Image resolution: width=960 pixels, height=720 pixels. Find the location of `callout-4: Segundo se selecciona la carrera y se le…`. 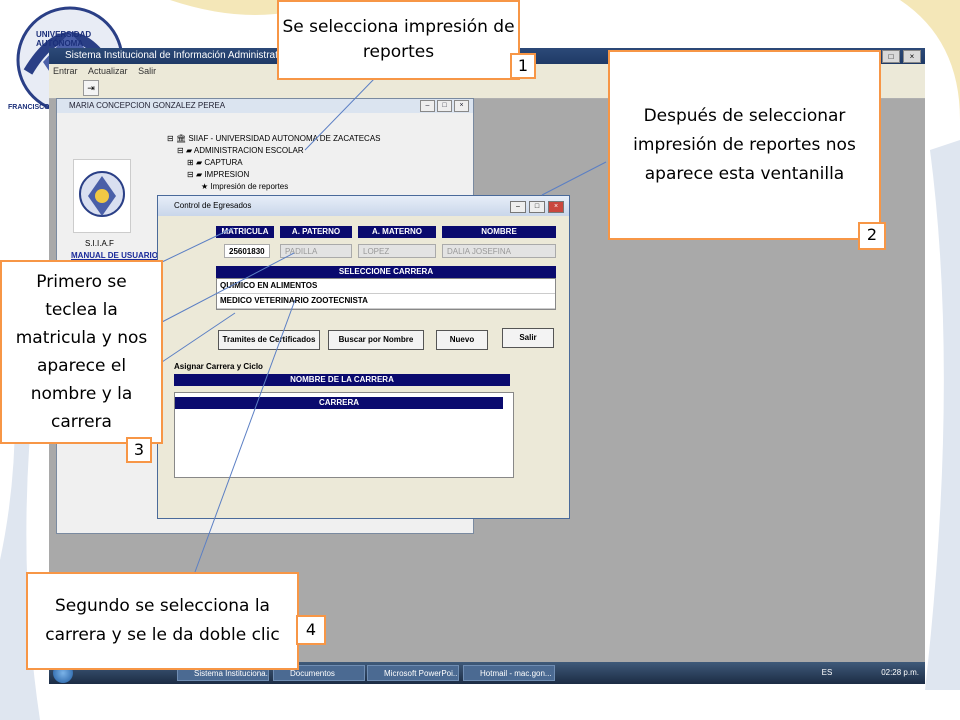

callout-4: Segundo se selecciona la carrera y se le… is located at coordinates (162, 621).